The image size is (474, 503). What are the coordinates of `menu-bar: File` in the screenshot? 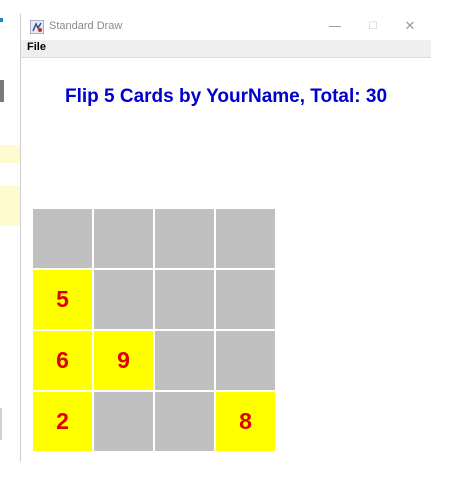 It's located at (226, 49).